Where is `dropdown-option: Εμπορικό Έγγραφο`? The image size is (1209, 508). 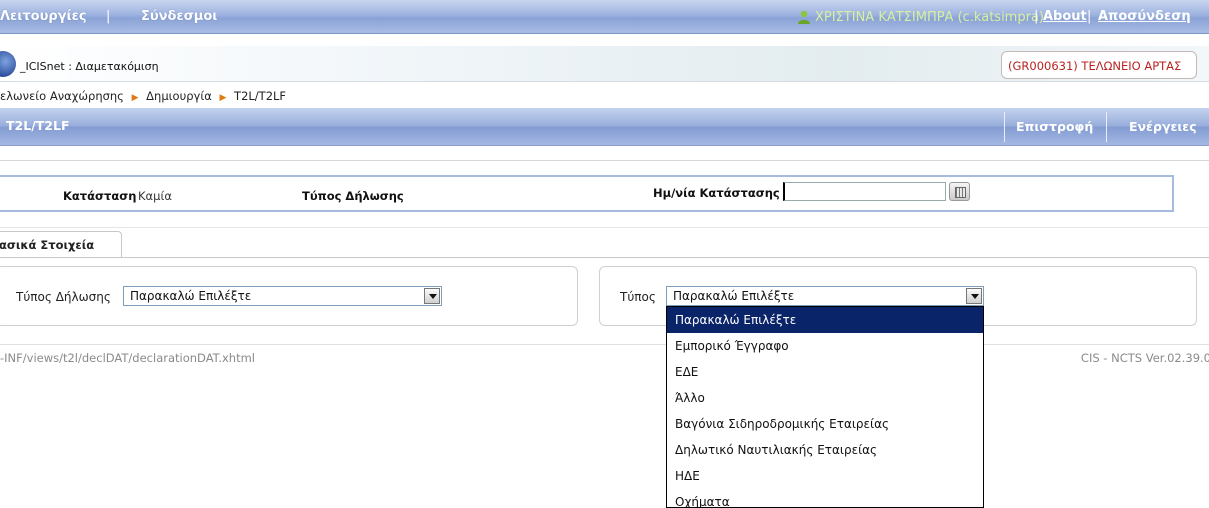
dropdown-option: Εμπορικό Έγγραφο is located at coordinates (825, 346).